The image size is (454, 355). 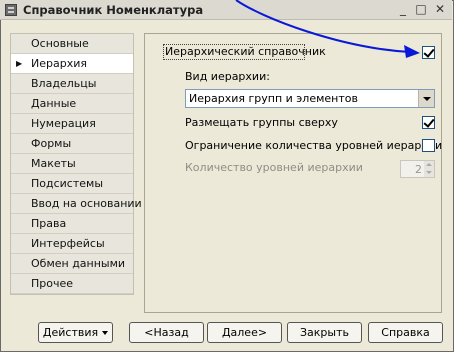 What do you see at coordinates (54, 103) in the screenshot?
I see `tab-label: Данные` at bounding box center [54, 103].